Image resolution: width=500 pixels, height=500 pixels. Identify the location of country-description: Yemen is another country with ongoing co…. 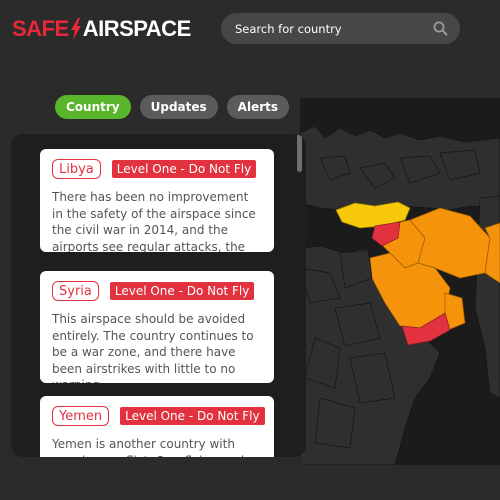
(148, 447).